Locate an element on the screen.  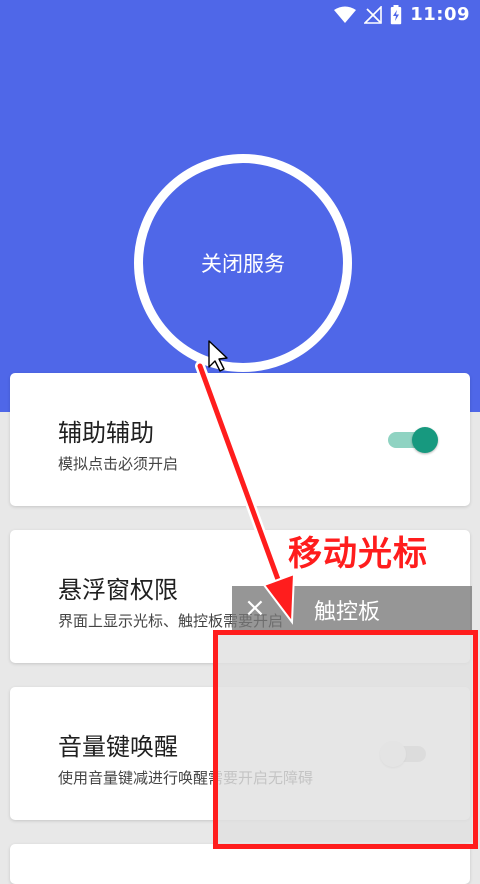
cursor-icon is located at coordinates (218, 356).